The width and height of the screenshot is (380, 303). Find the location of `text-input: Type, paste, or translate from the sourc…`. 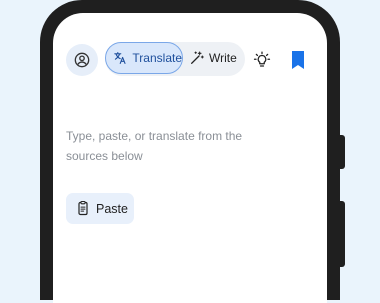

text-input: Type, paste, or translate from the sourc… is located at coordinates (176, 146).